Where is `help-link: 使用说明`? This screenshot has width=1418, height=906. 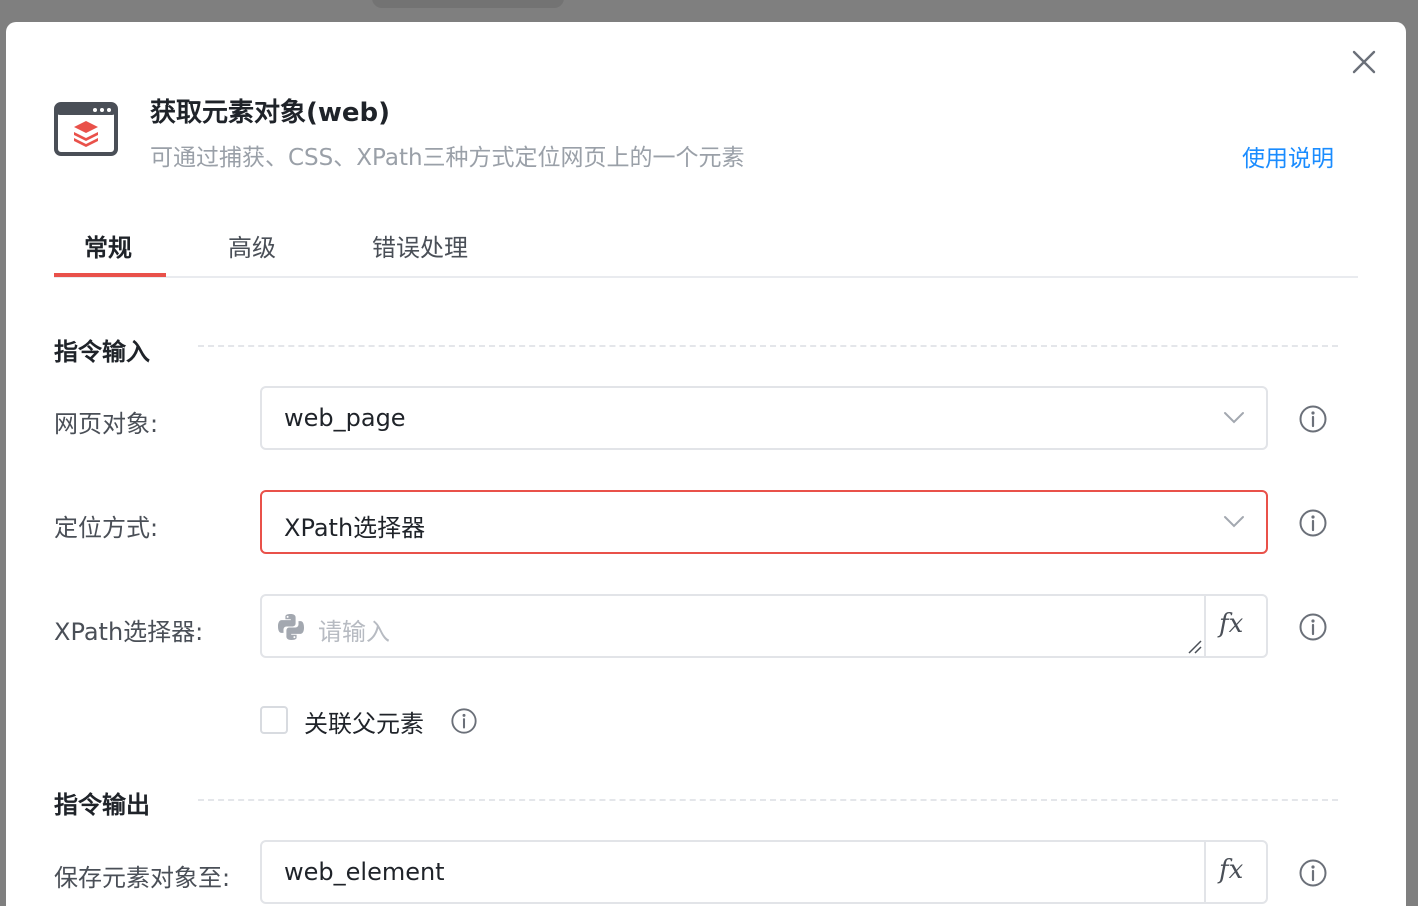
help-link: 使用说明 is located at coordinates (1288, 156).